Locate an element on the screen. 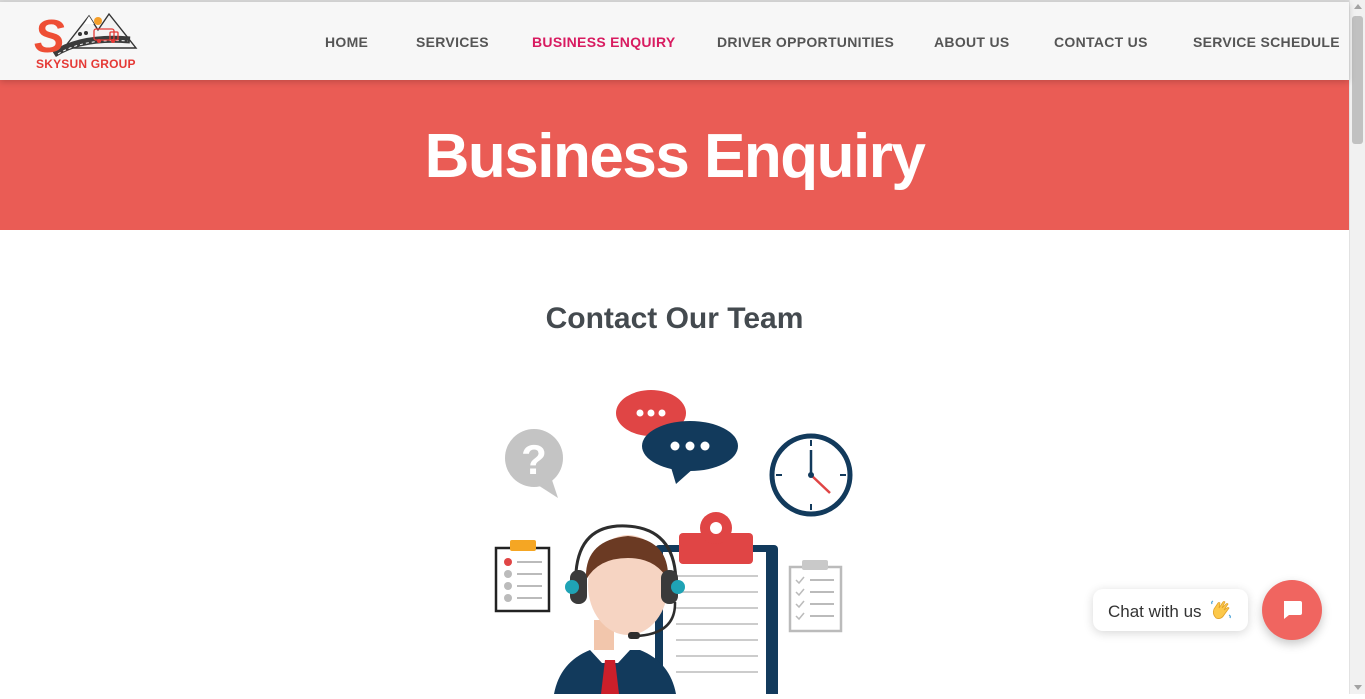 This screenshot has height=699, width=1365. nav-business-enquiry: BUSINESS ENQUIRY is located at coordinates (604, 42).